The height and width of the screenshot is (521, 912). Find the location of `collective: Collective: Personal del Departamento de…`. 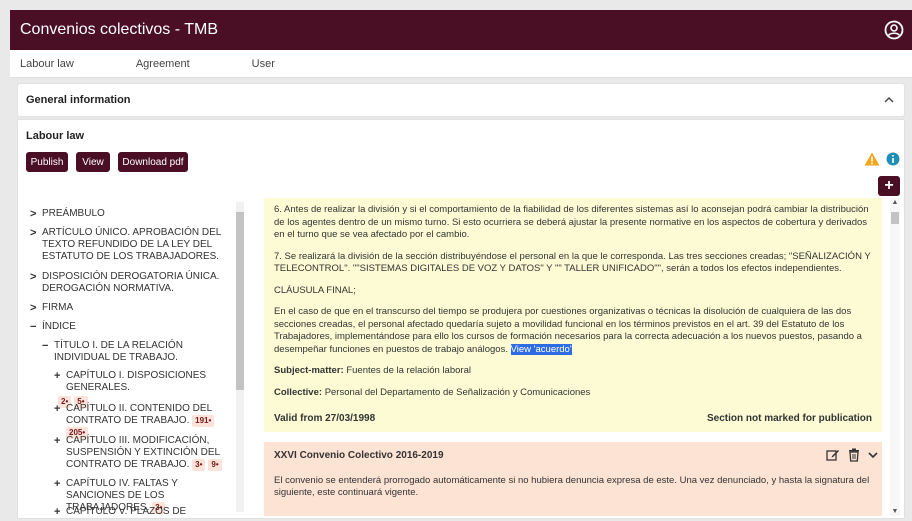

collective: Collective: Personal del Departamento de… is located at coordinates (432, 392).